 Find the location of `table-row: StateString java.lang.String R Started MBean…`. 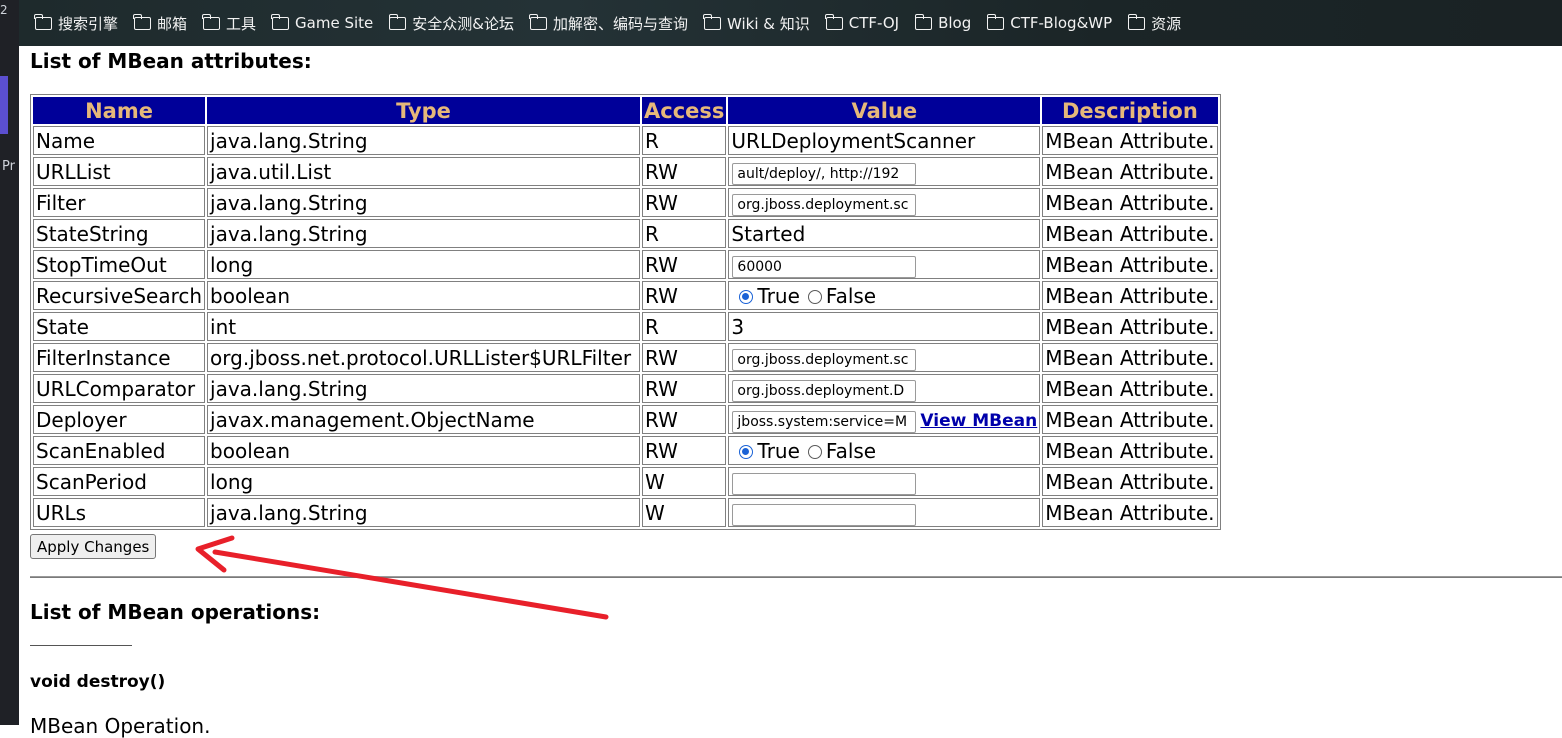

table-row: StateString java.lang.String R Started MBean… is located at coordinates (625, 233).